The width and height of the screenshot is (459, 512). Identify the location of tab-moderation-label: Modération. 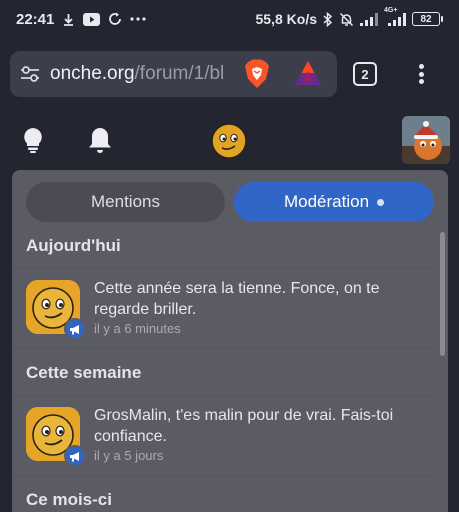
(326, 201).